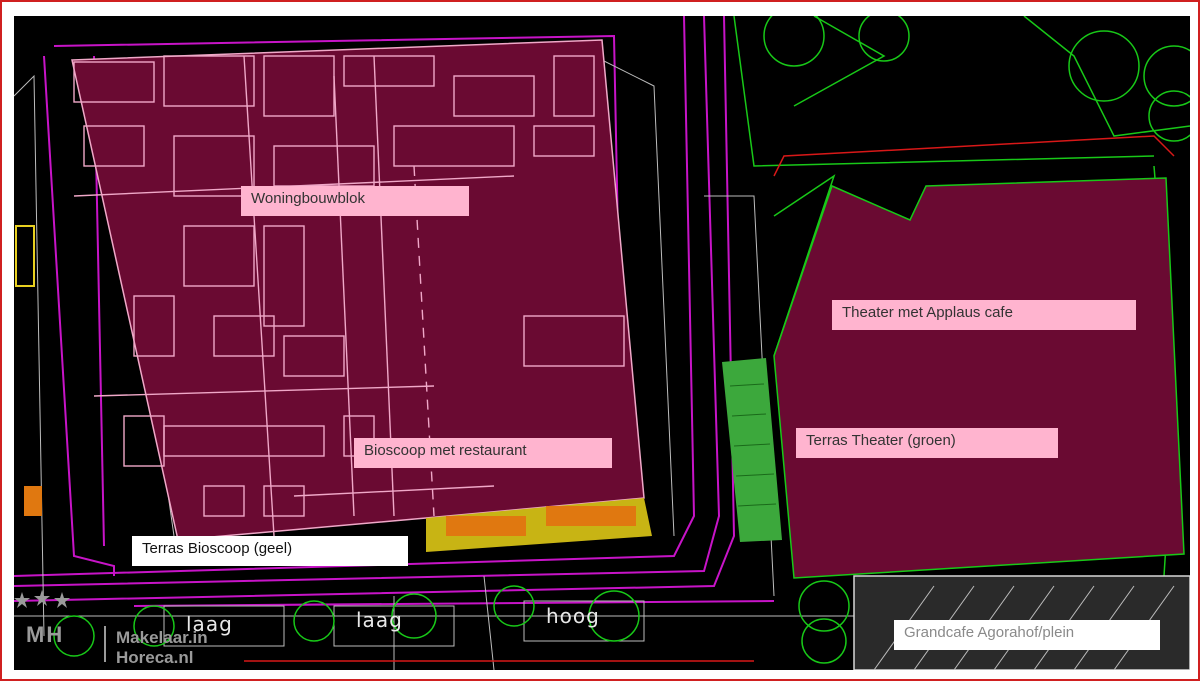 Image resolution: width=1200 pixels, height=681 pixels. I want to click on logo-line2: Horeca.nl, so click(155, 657).